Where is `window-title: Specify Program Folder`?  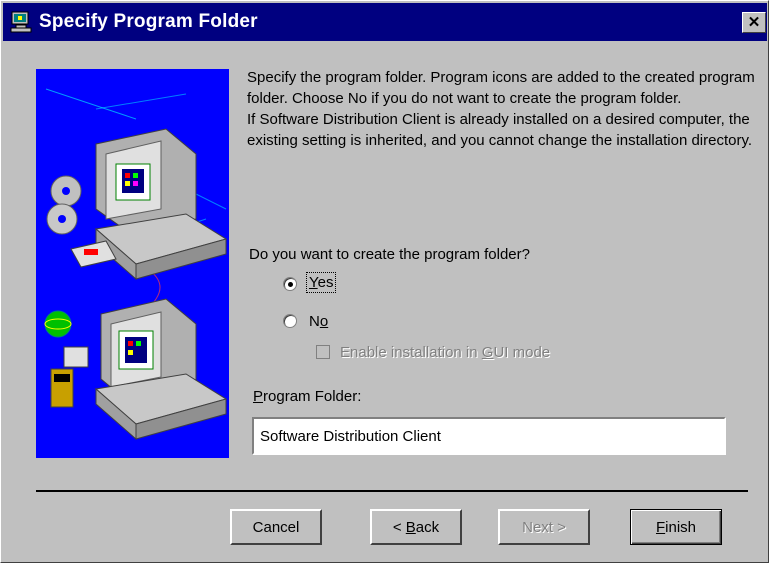
window-title: Specify Program Folder is located at coordinates (148, 21).